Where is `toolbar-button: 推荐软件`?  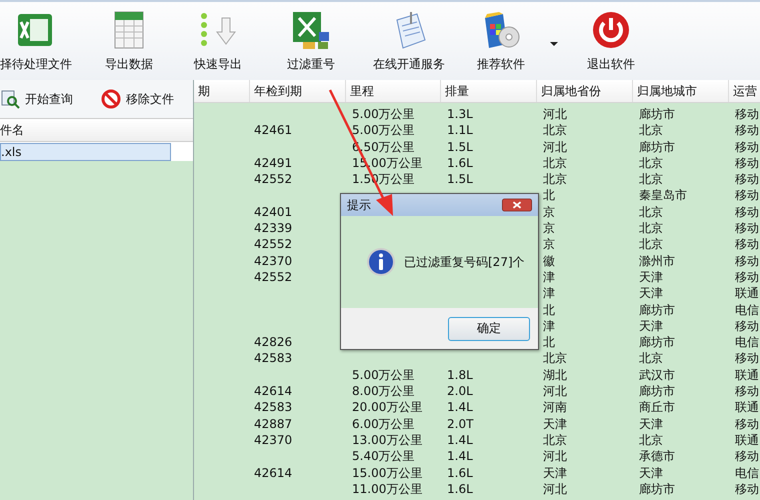 toolbar-button: 推荐软件 is located at coordinates (501, 37).